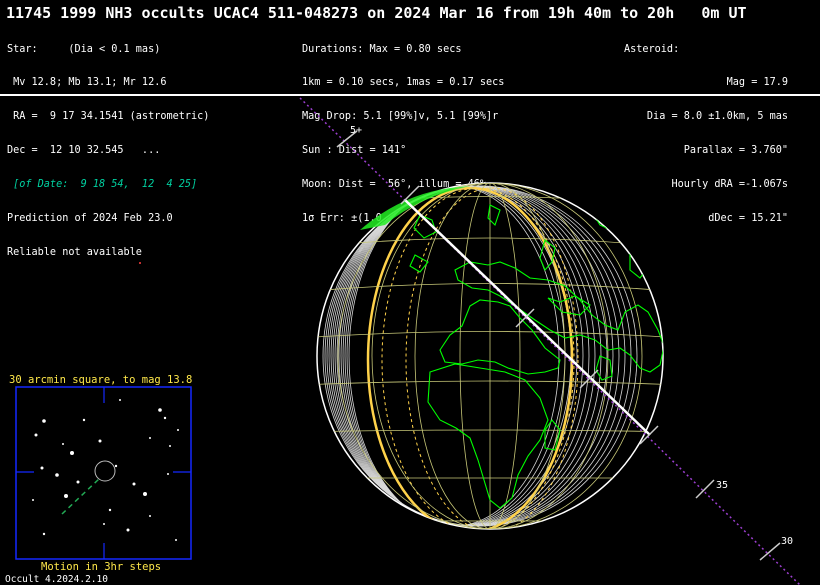 Image resolution: width=820 pixels, height=585 pixels. Describe the element at coordinates (722, 485) in the screenshot. I see `track-label-mid: 35` at that location.